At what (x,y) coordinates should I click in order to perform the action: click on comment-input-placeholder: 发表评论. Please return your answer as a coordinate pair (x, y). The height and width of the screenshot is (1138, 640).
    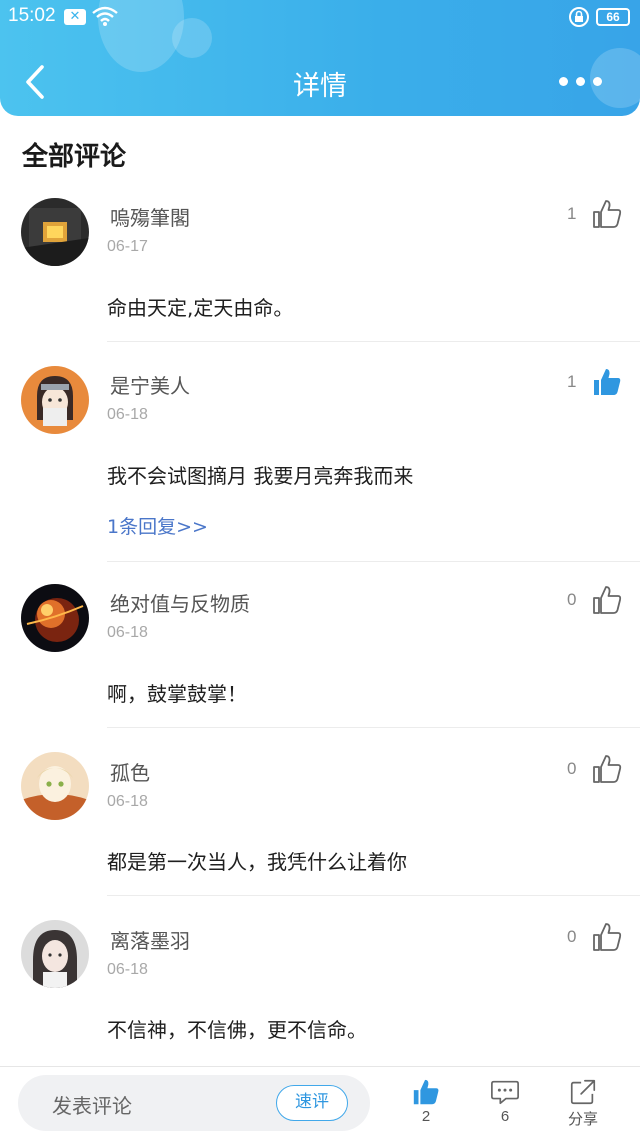
    Looking at the image, I should click on (92, 1106).